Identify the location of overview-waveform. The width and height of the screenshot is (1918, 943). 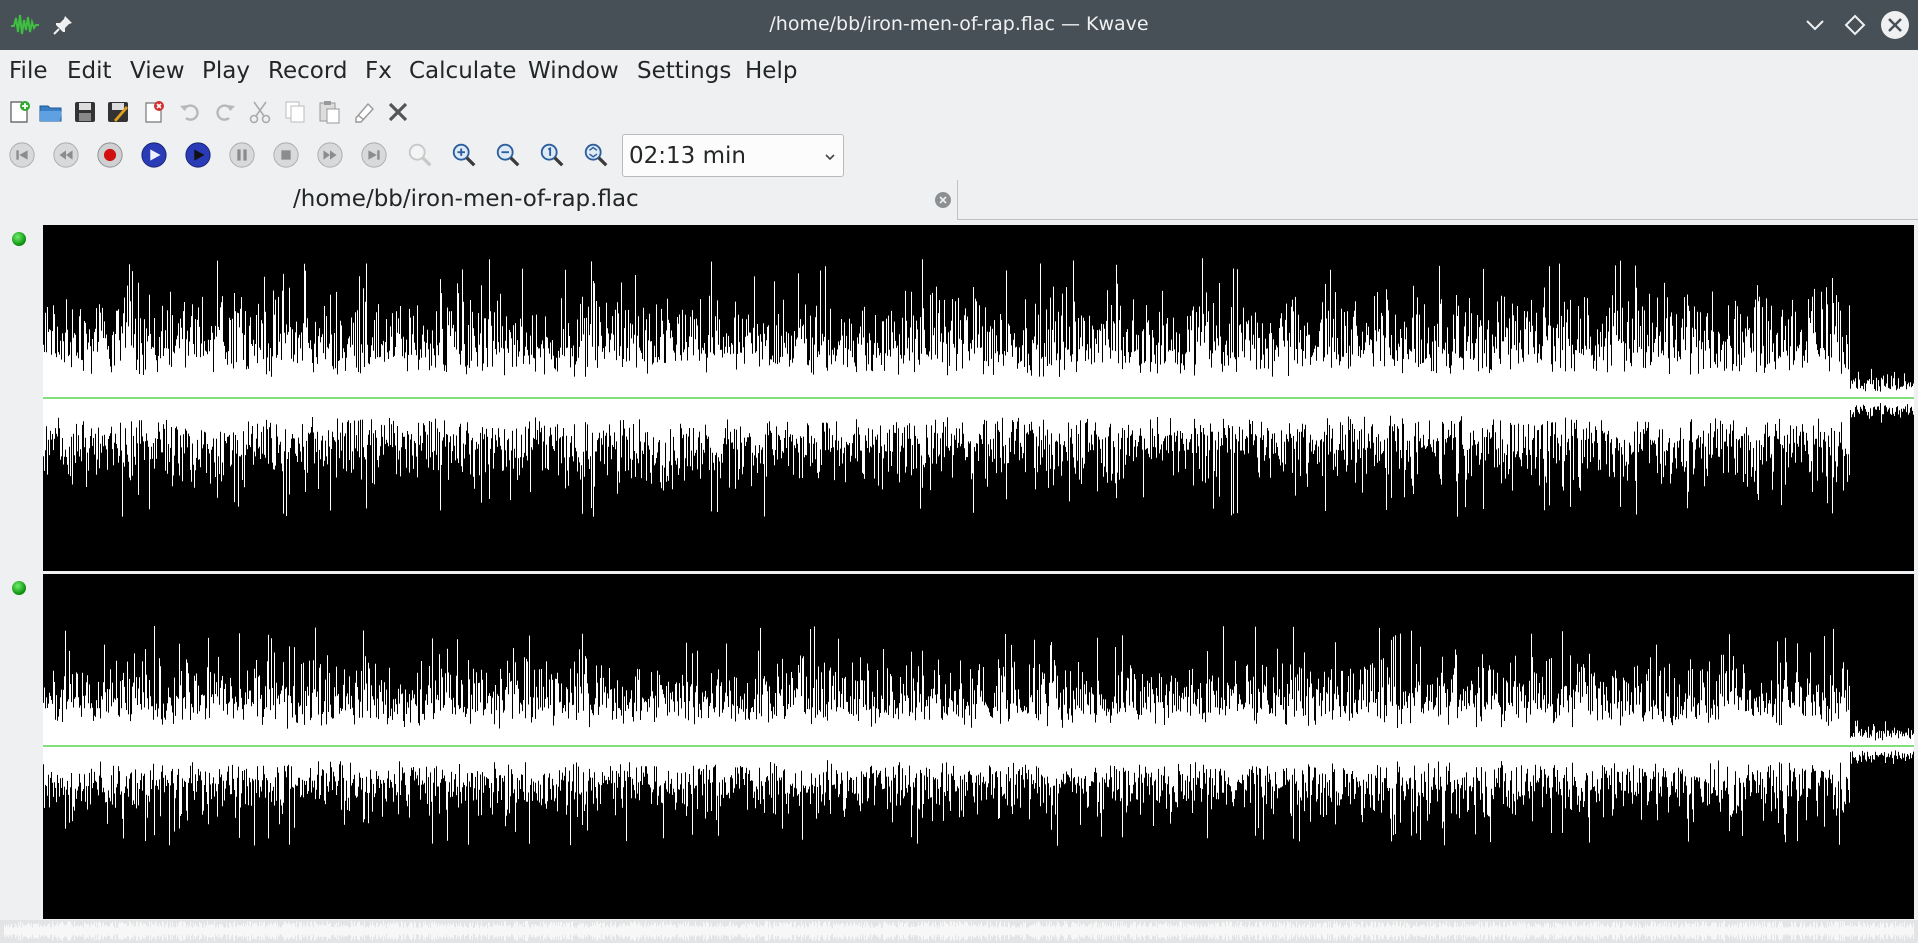
(959, 931).